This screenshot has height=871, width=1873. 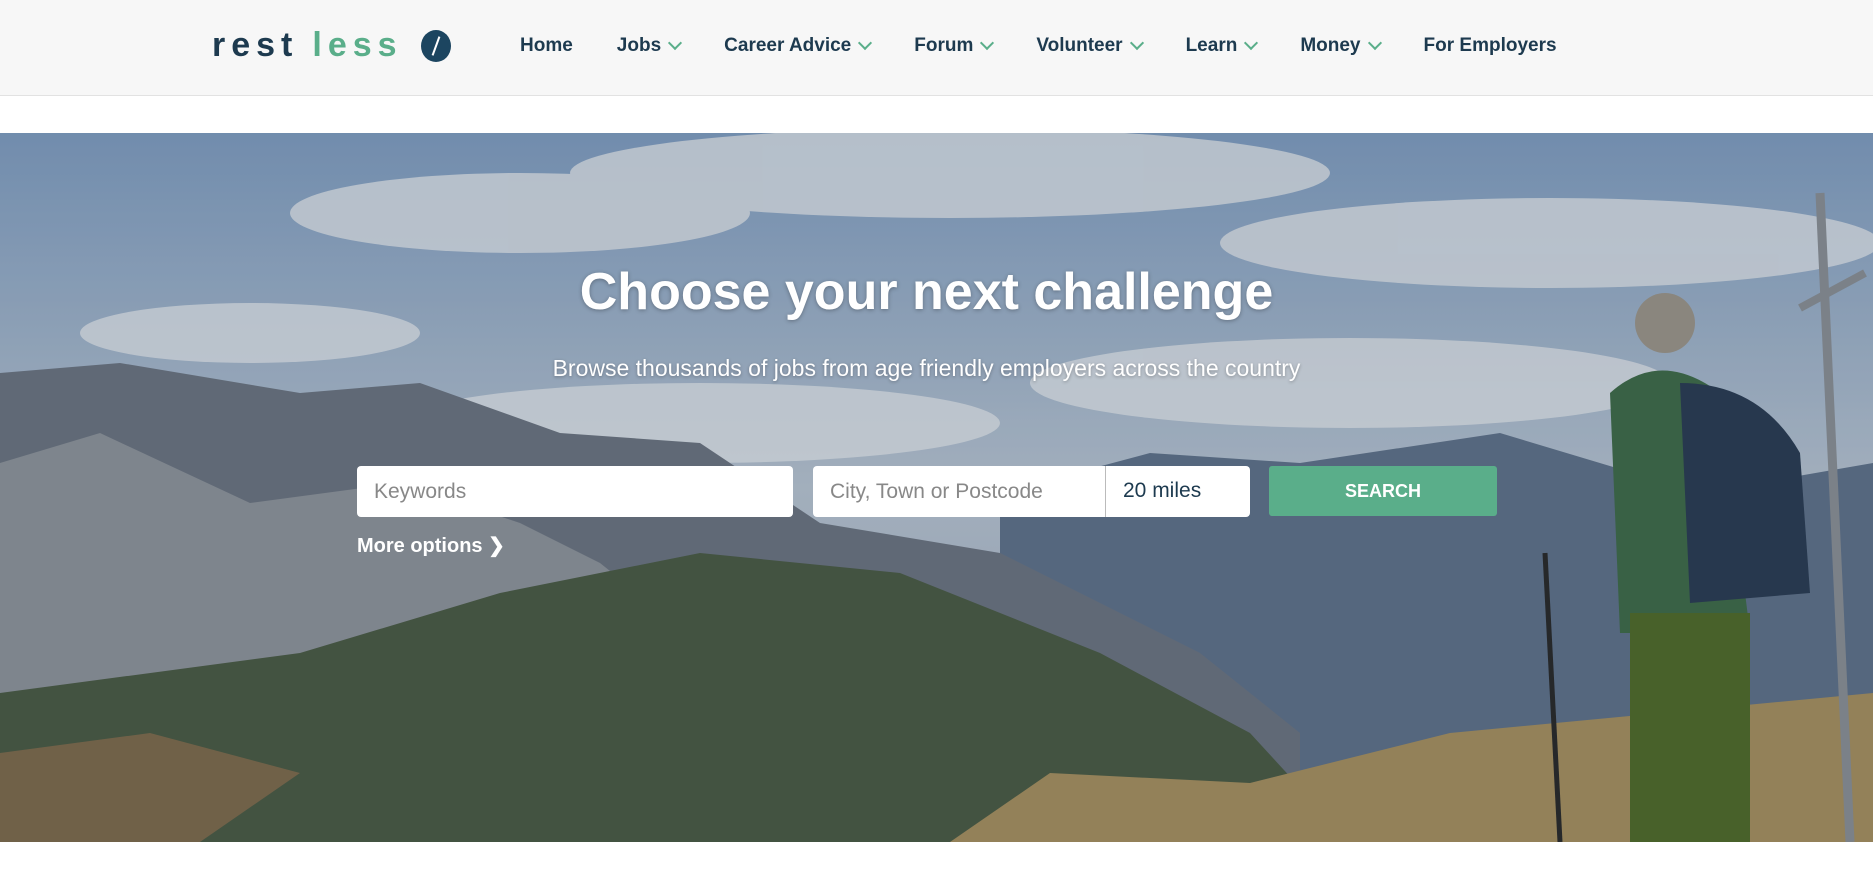 I want to click on nav-money: Money, so click(x=1341, y=46).